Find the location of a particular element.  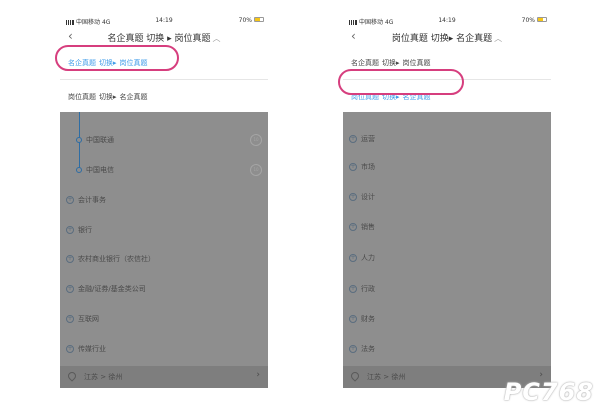

category-item: + 法务 is located at coordinates (362, 349).